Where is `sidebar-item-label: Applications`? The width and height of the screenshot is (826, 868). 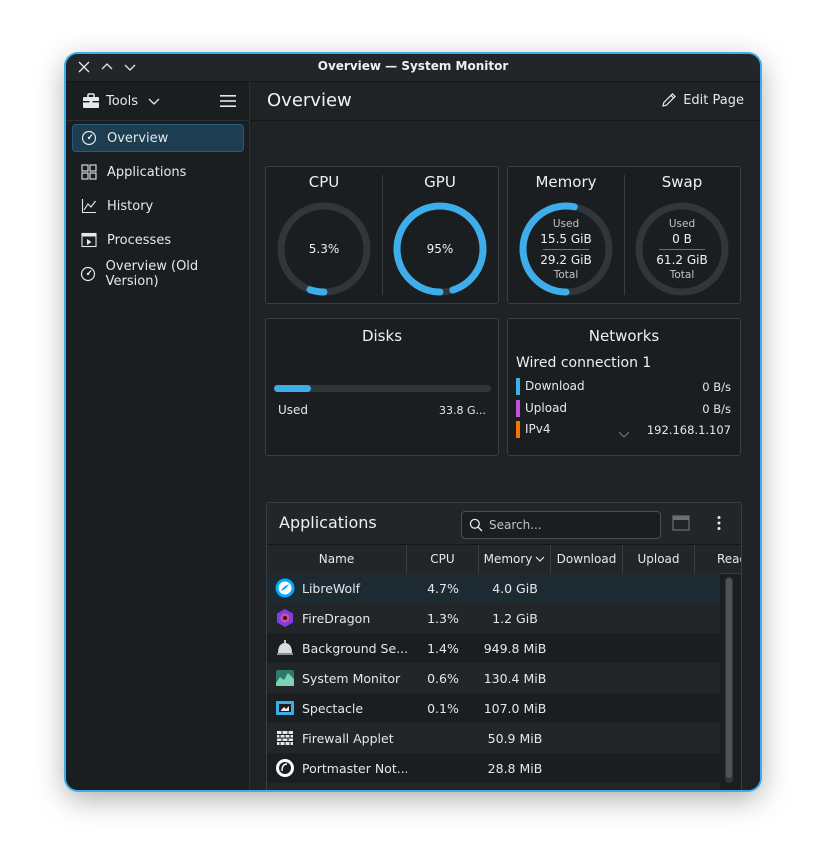
sidebar-item-label: Applications is located at coordinates (147, 172).